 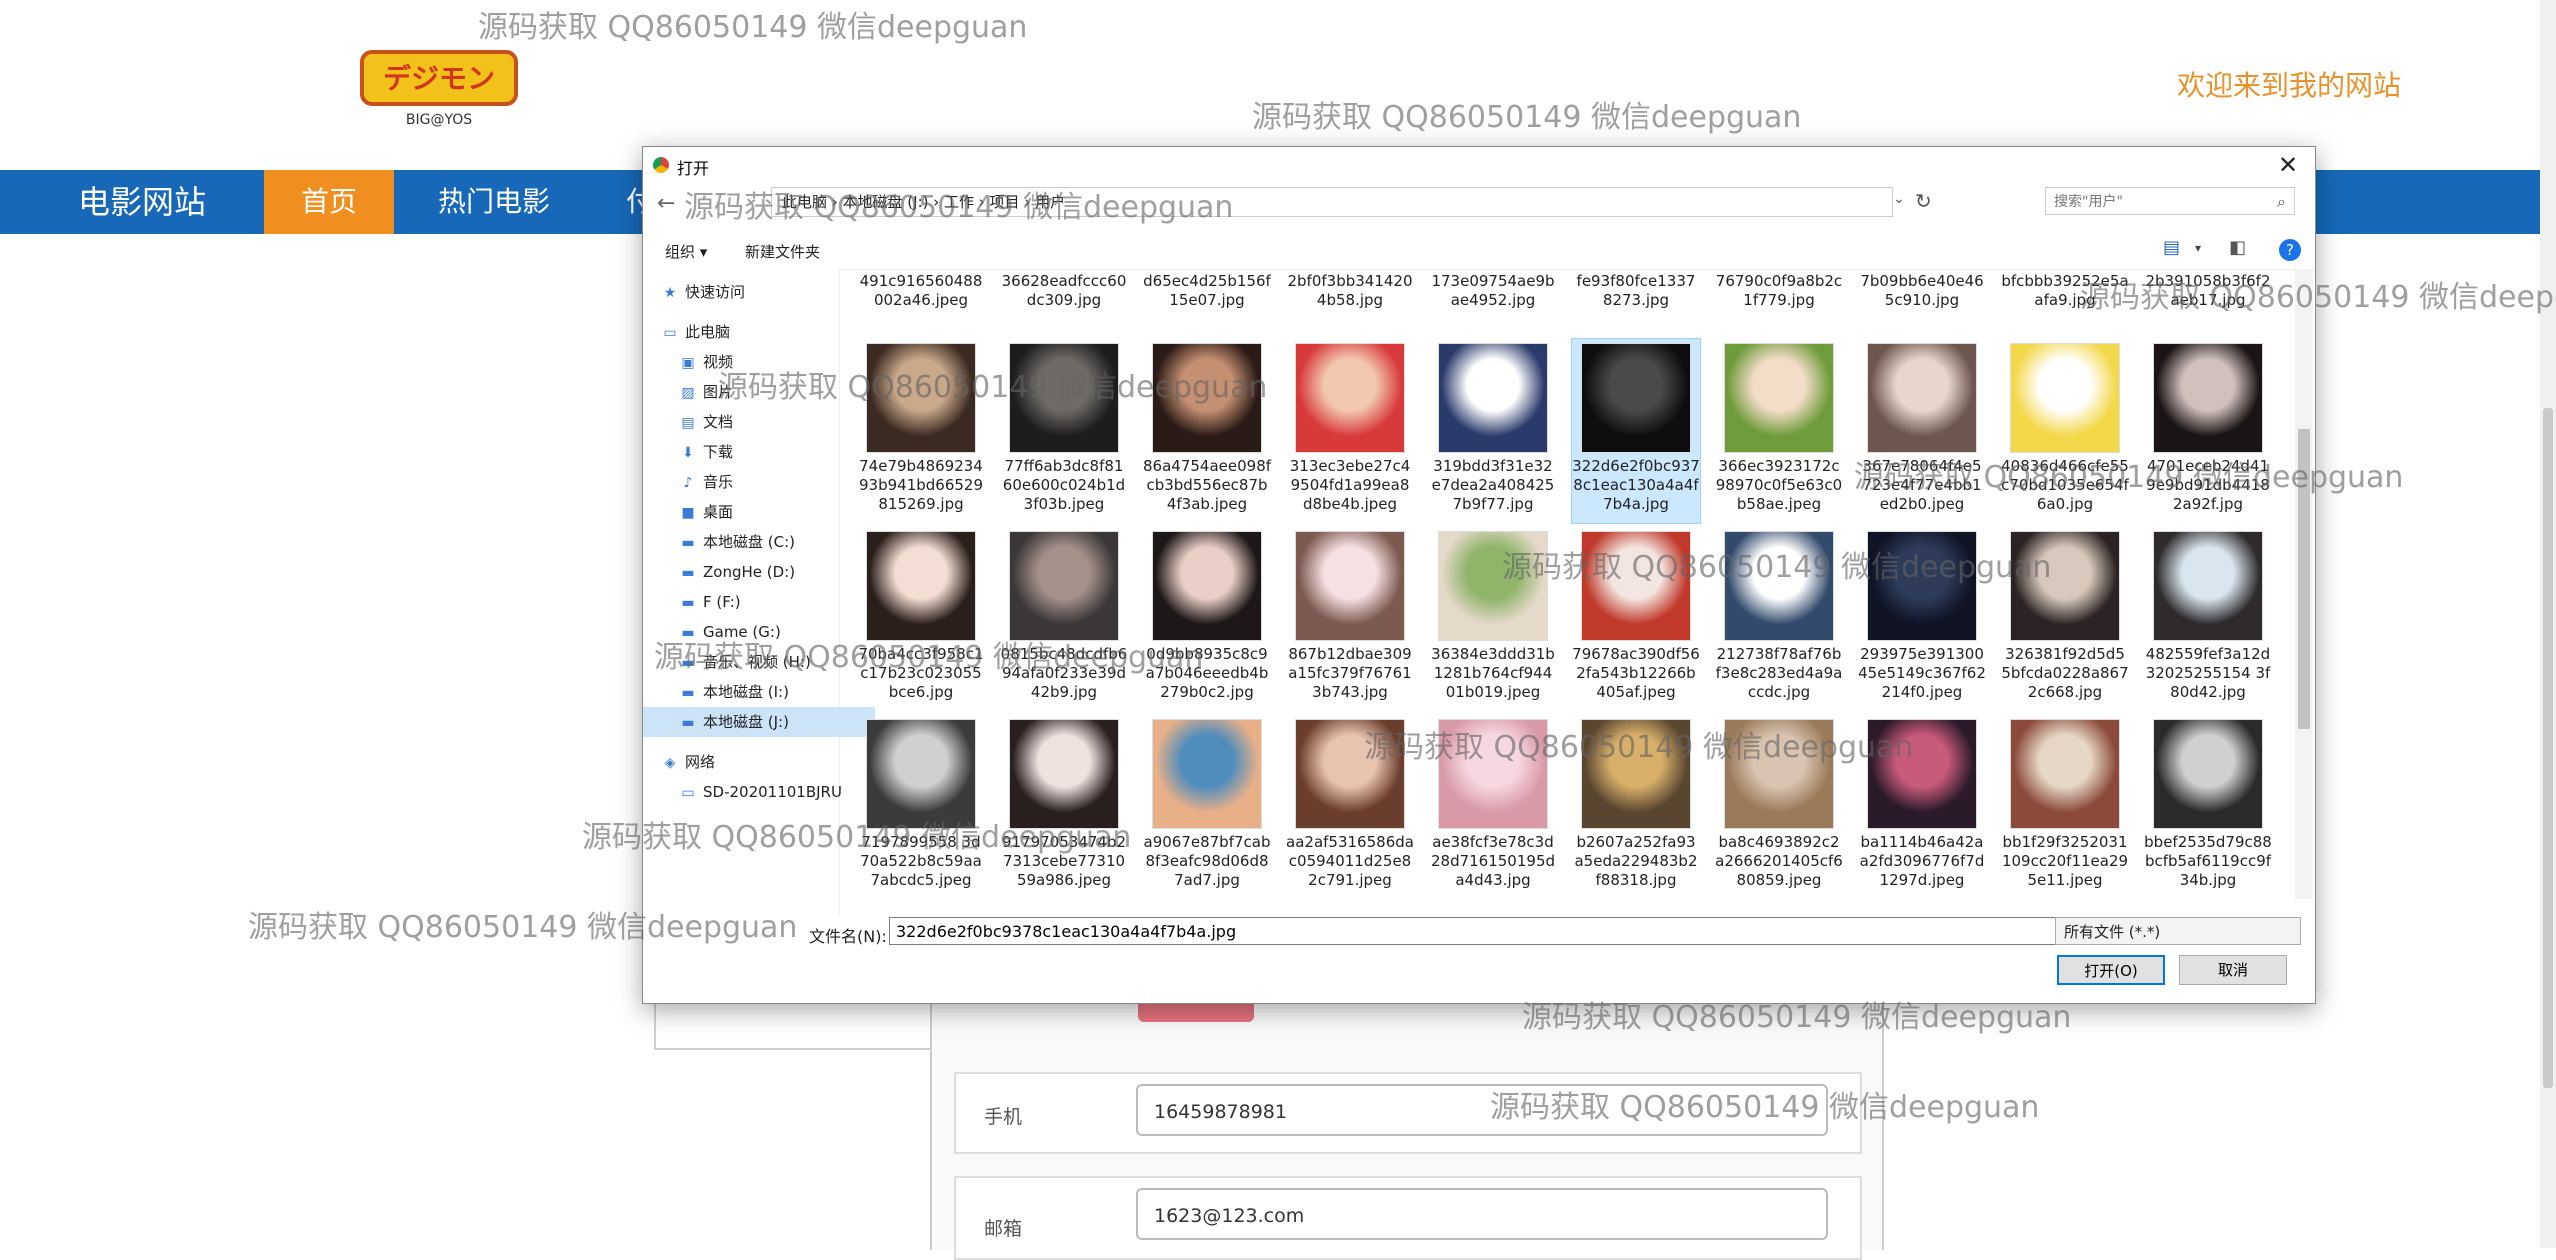 I want to click on dialog-toolbar: 组织 ▾ 新建文件夹 ▤ ▾ ◧ ?, so click(x=1479, y=249).